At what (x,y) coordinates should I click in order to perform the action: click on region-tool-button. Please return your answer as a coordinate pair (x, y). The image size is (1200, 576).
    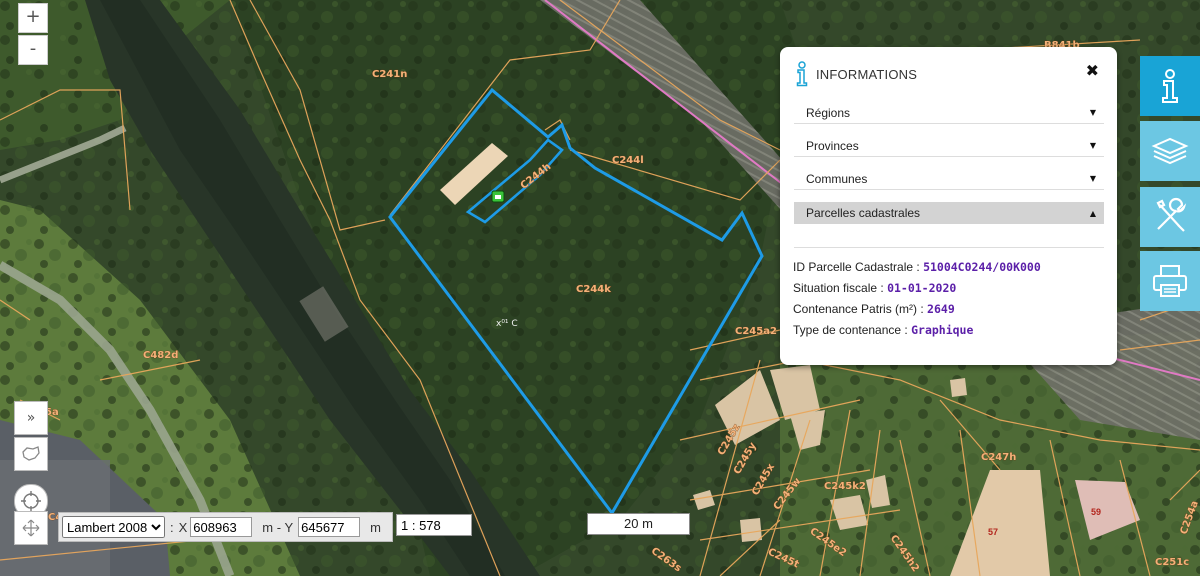
    Looking at the image, I should click on (31, 454).